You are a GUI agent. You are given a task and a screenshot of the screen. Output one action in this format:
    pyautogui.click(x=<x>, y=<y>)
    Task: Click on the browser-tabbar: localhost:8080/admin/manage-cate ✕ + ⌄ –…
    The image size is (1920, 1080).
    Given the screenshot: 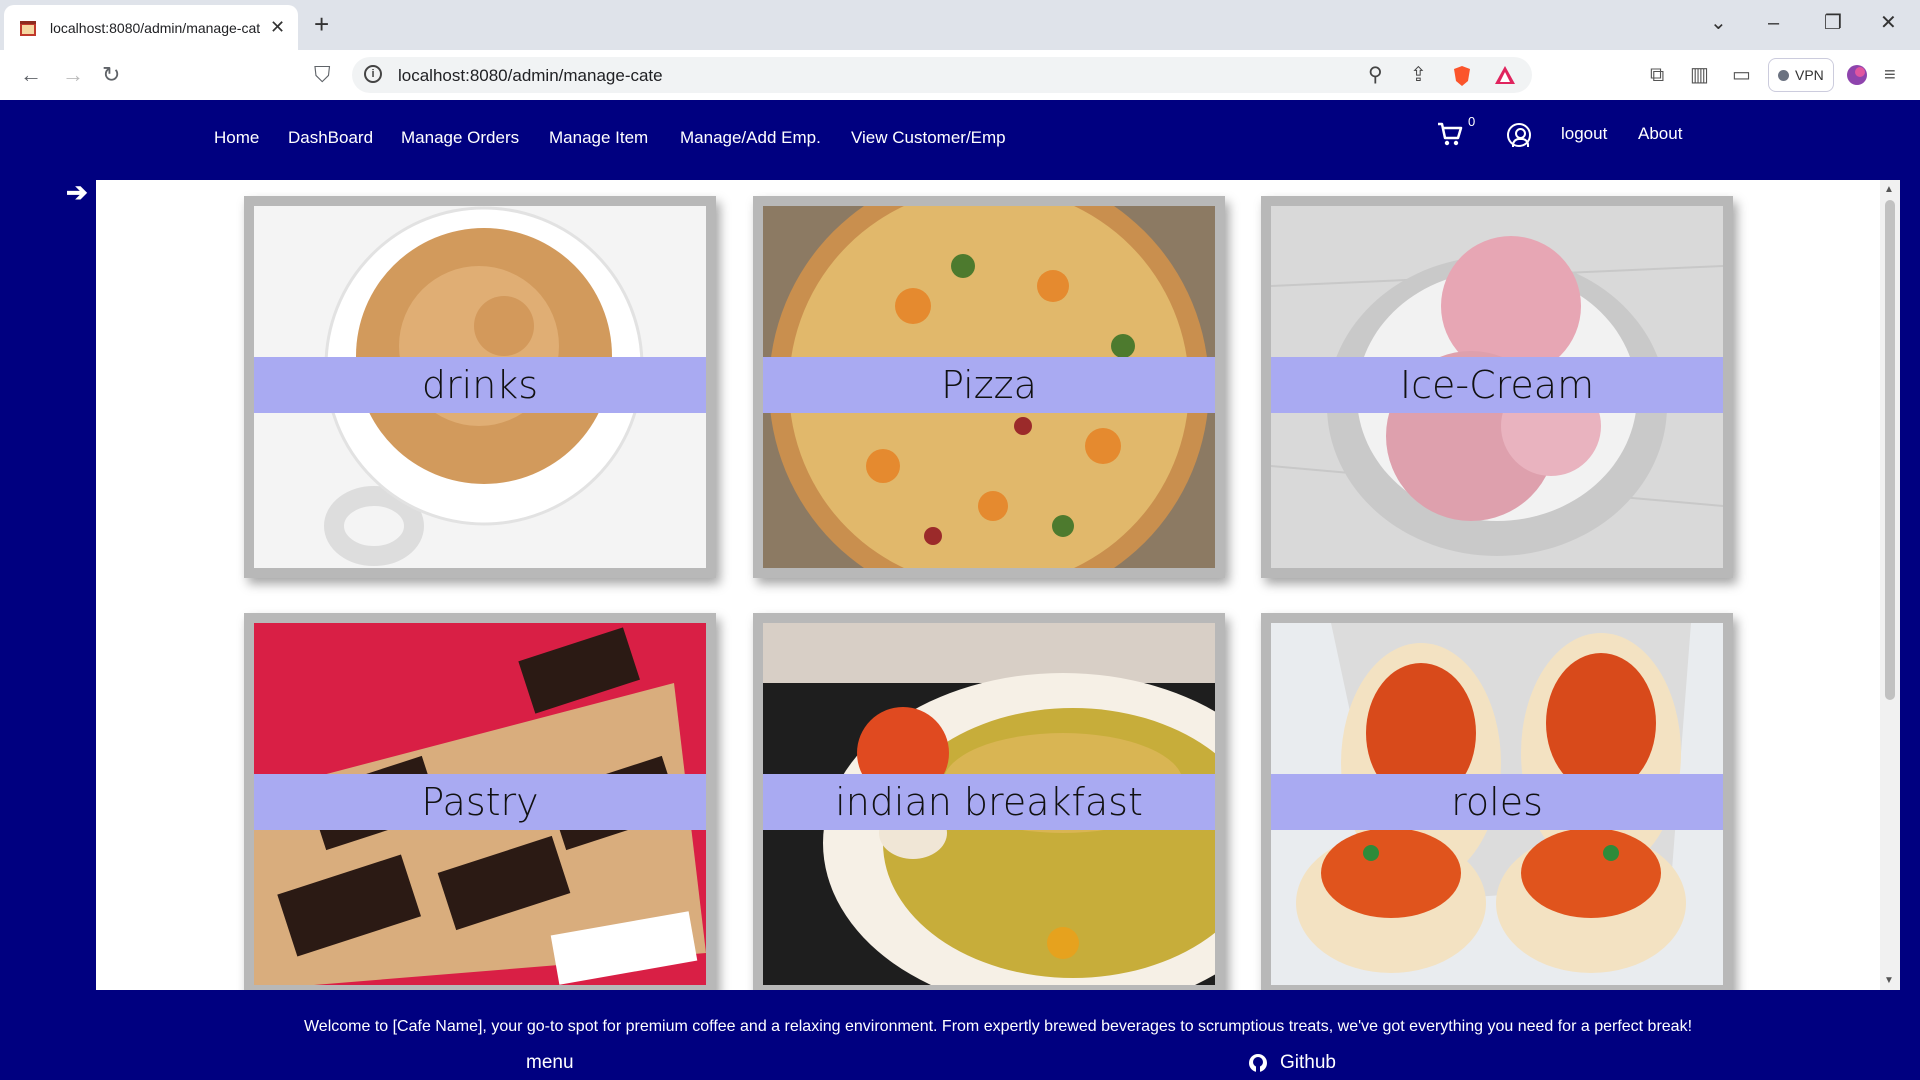 What is the action you would take?
    pyautogui.click(x=960, y=25)
    